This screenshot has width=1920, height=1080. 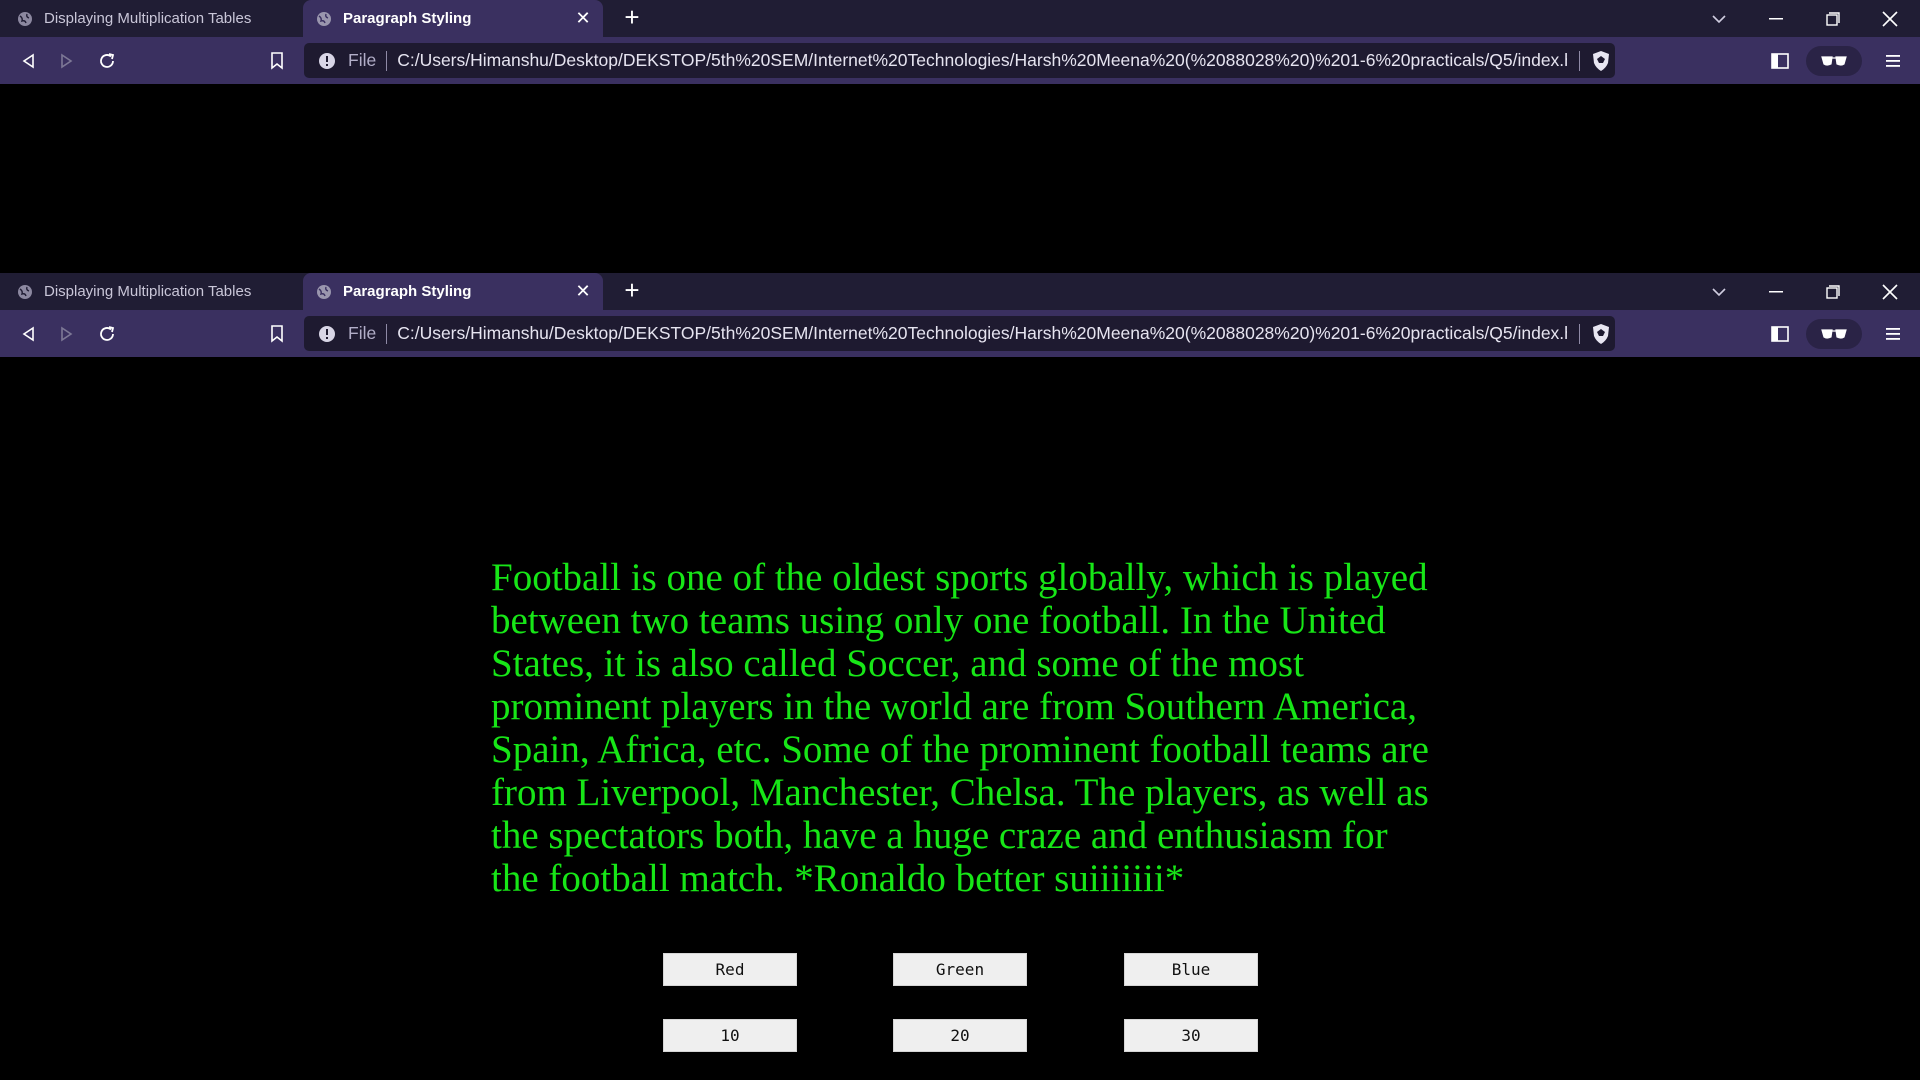 I want to click on size-10-button: 10, so click(x=730, y=1035).